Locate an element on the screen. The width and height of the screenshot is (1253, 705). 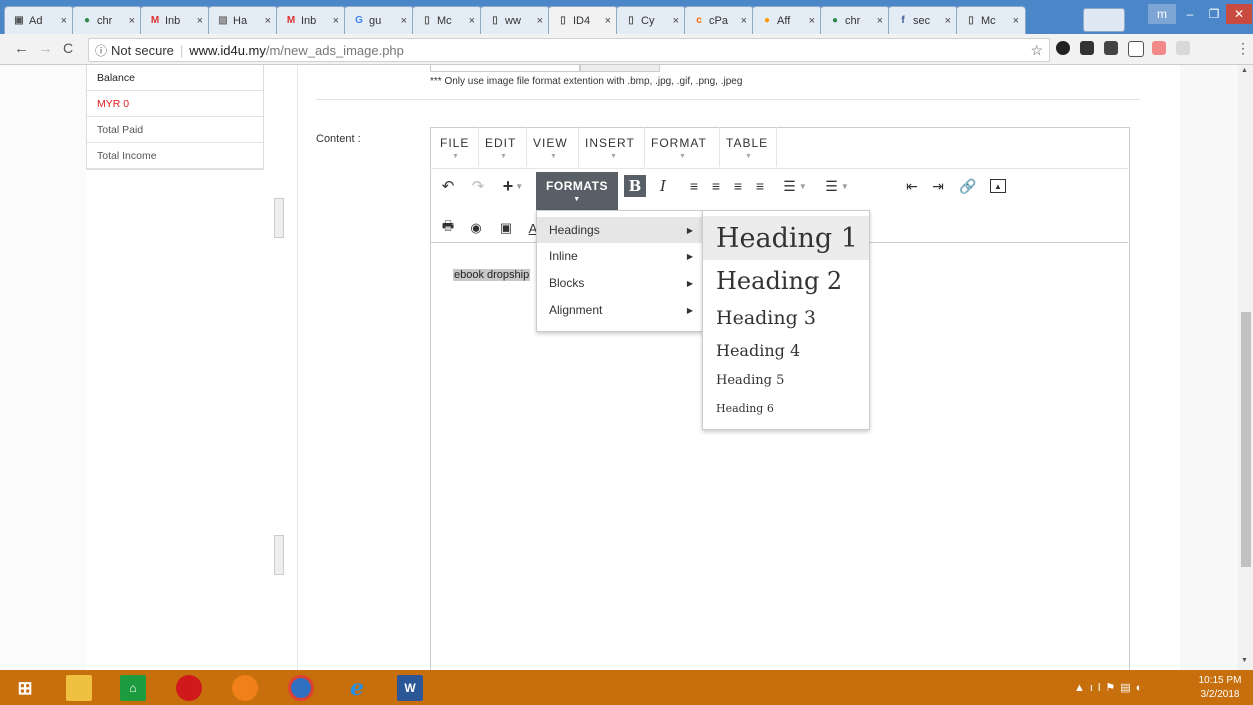
system-tray-icons: ▲ıl⚑▤◐ is located at coordinates (1110, 687).